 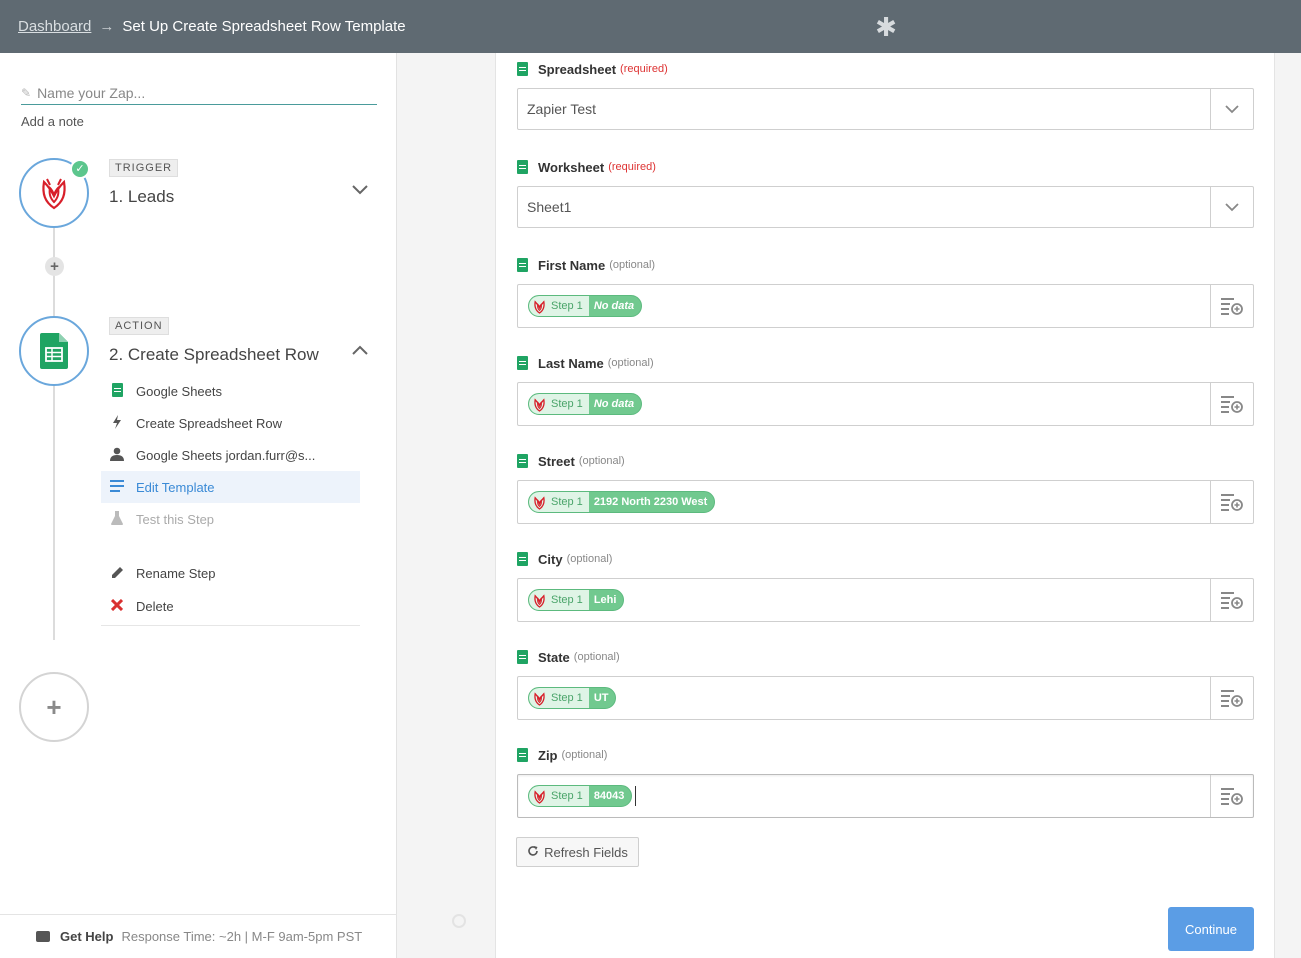 What do you see at coordinates (43, 936) in the screenshot?
I see `chat-icon` at bounding box center [43, 936].